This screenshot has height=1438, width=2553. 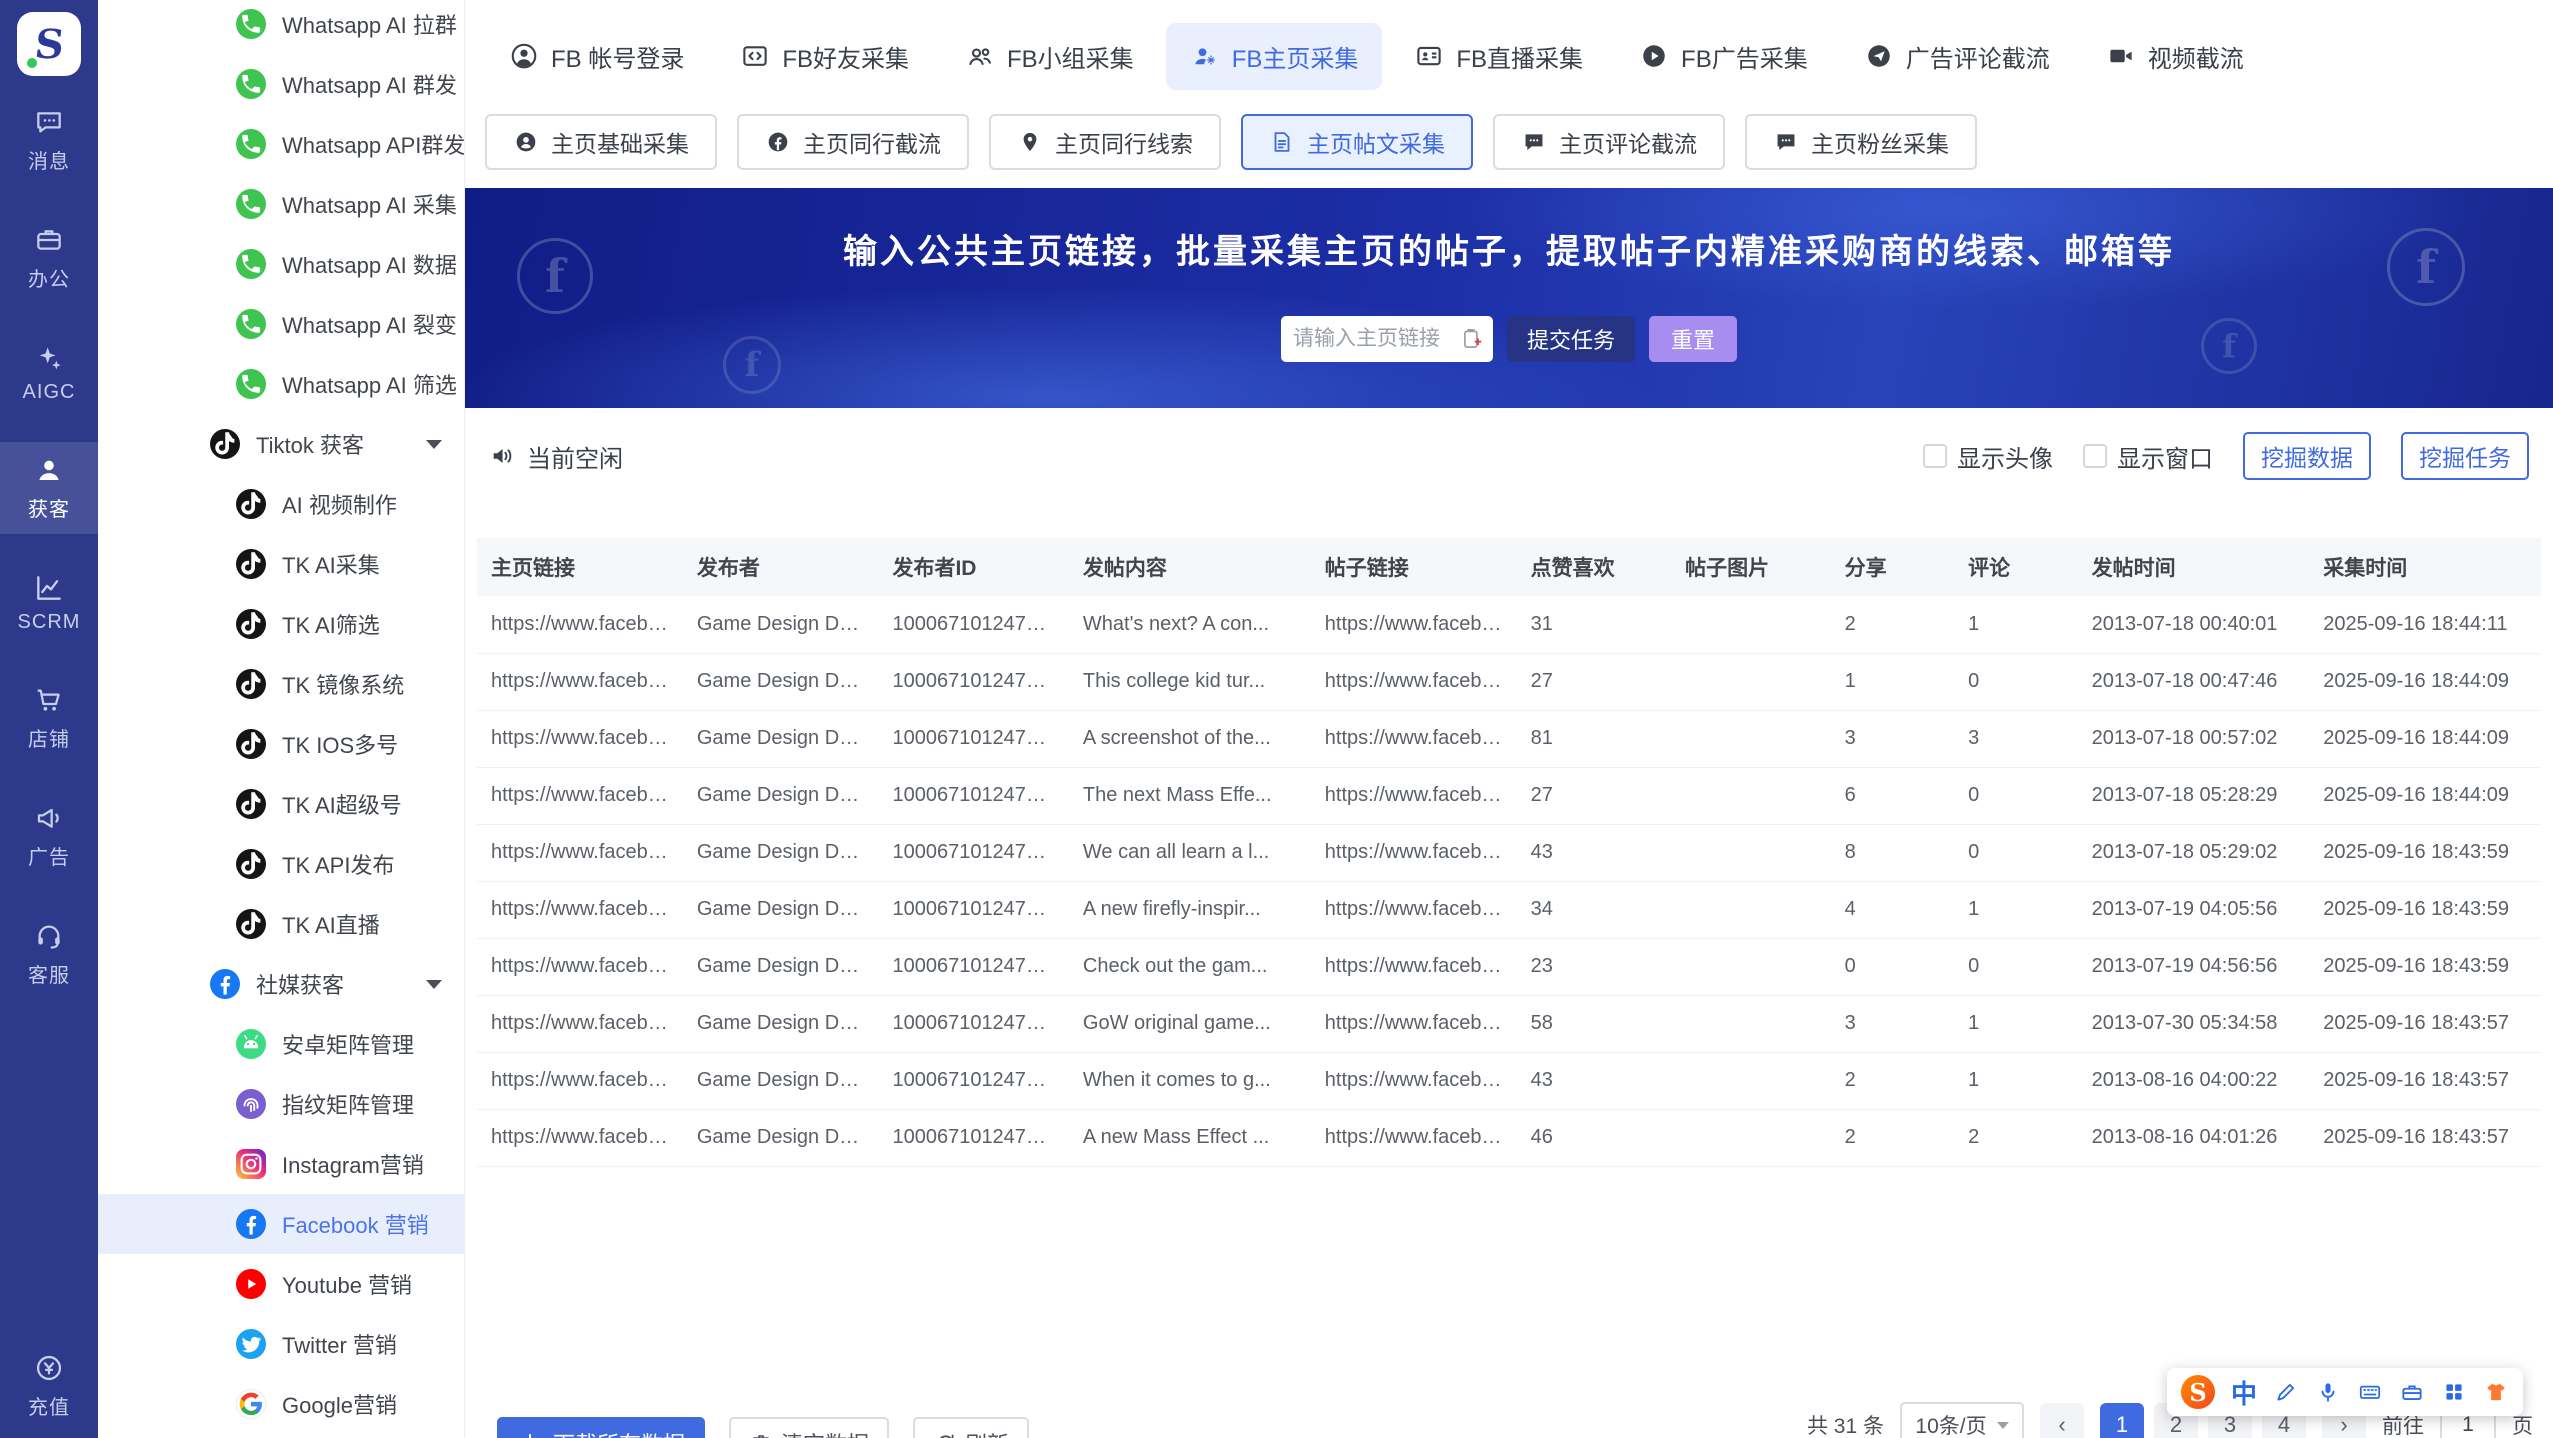 I want to click on tab-fb-ad-collect: FB广告采集, so click(x=1723, y=56).